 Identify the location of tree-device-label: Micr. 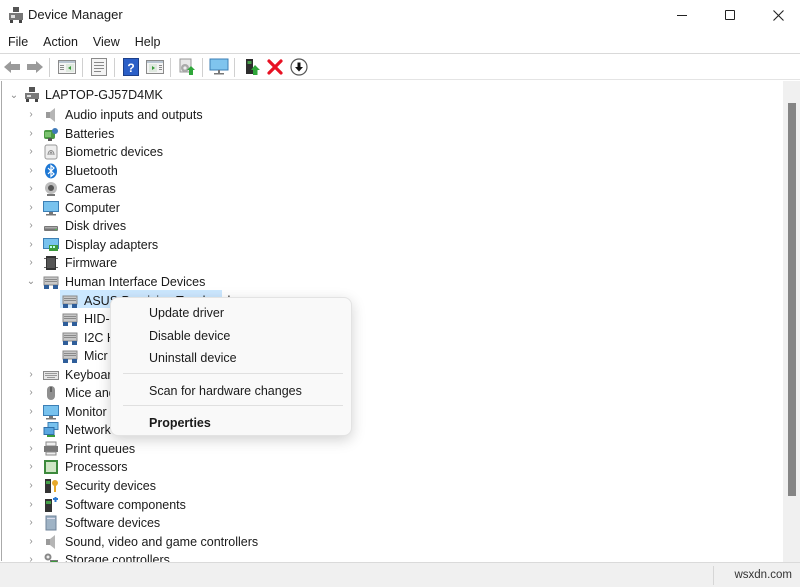
(96, 356).